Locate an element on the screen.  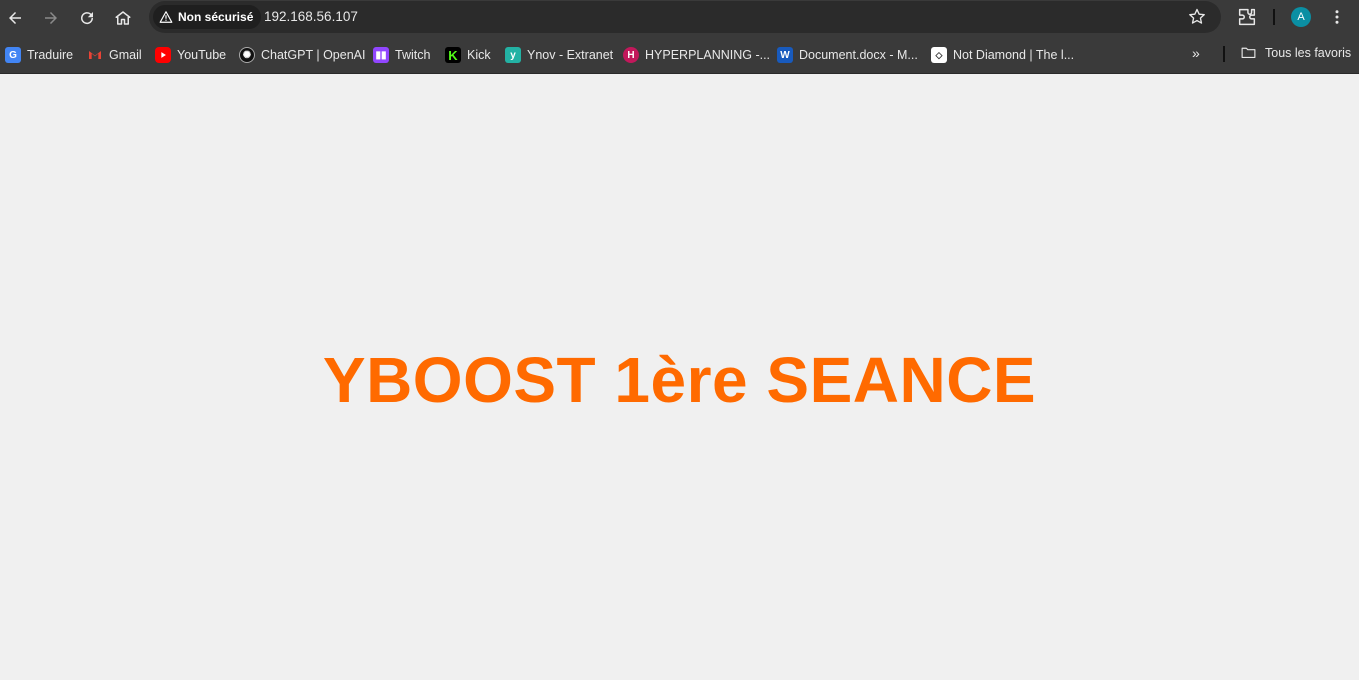
bookmark-gmail: Gmail is located at coordinates (114, 55).